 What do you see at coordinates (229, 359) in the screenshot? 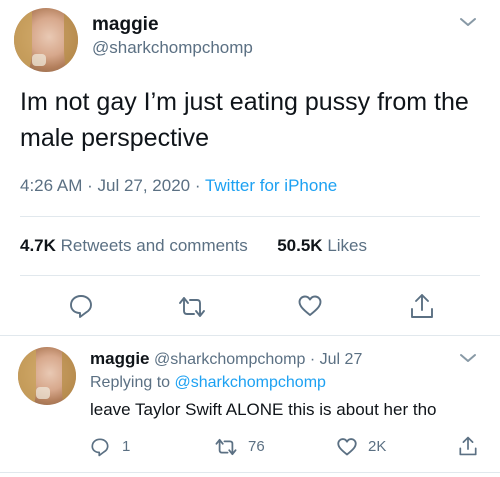
I see `reply-author-handle: @sharkchompchomp` at bounding box center [229, 359].